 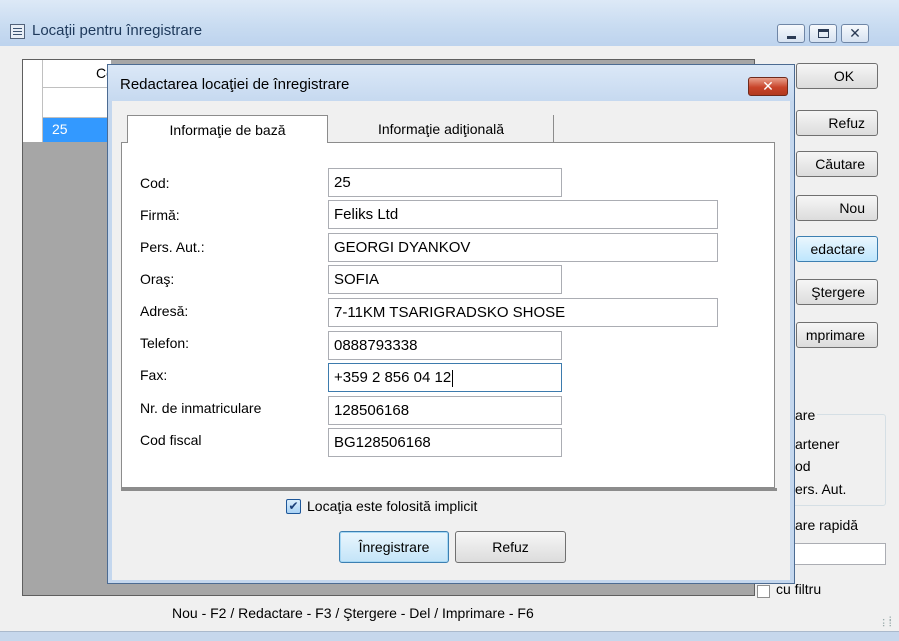 What do you see at coordinates (837, 249) in the screenshot?
I see `edit-button: edactare` at bounding box center [837, 249].